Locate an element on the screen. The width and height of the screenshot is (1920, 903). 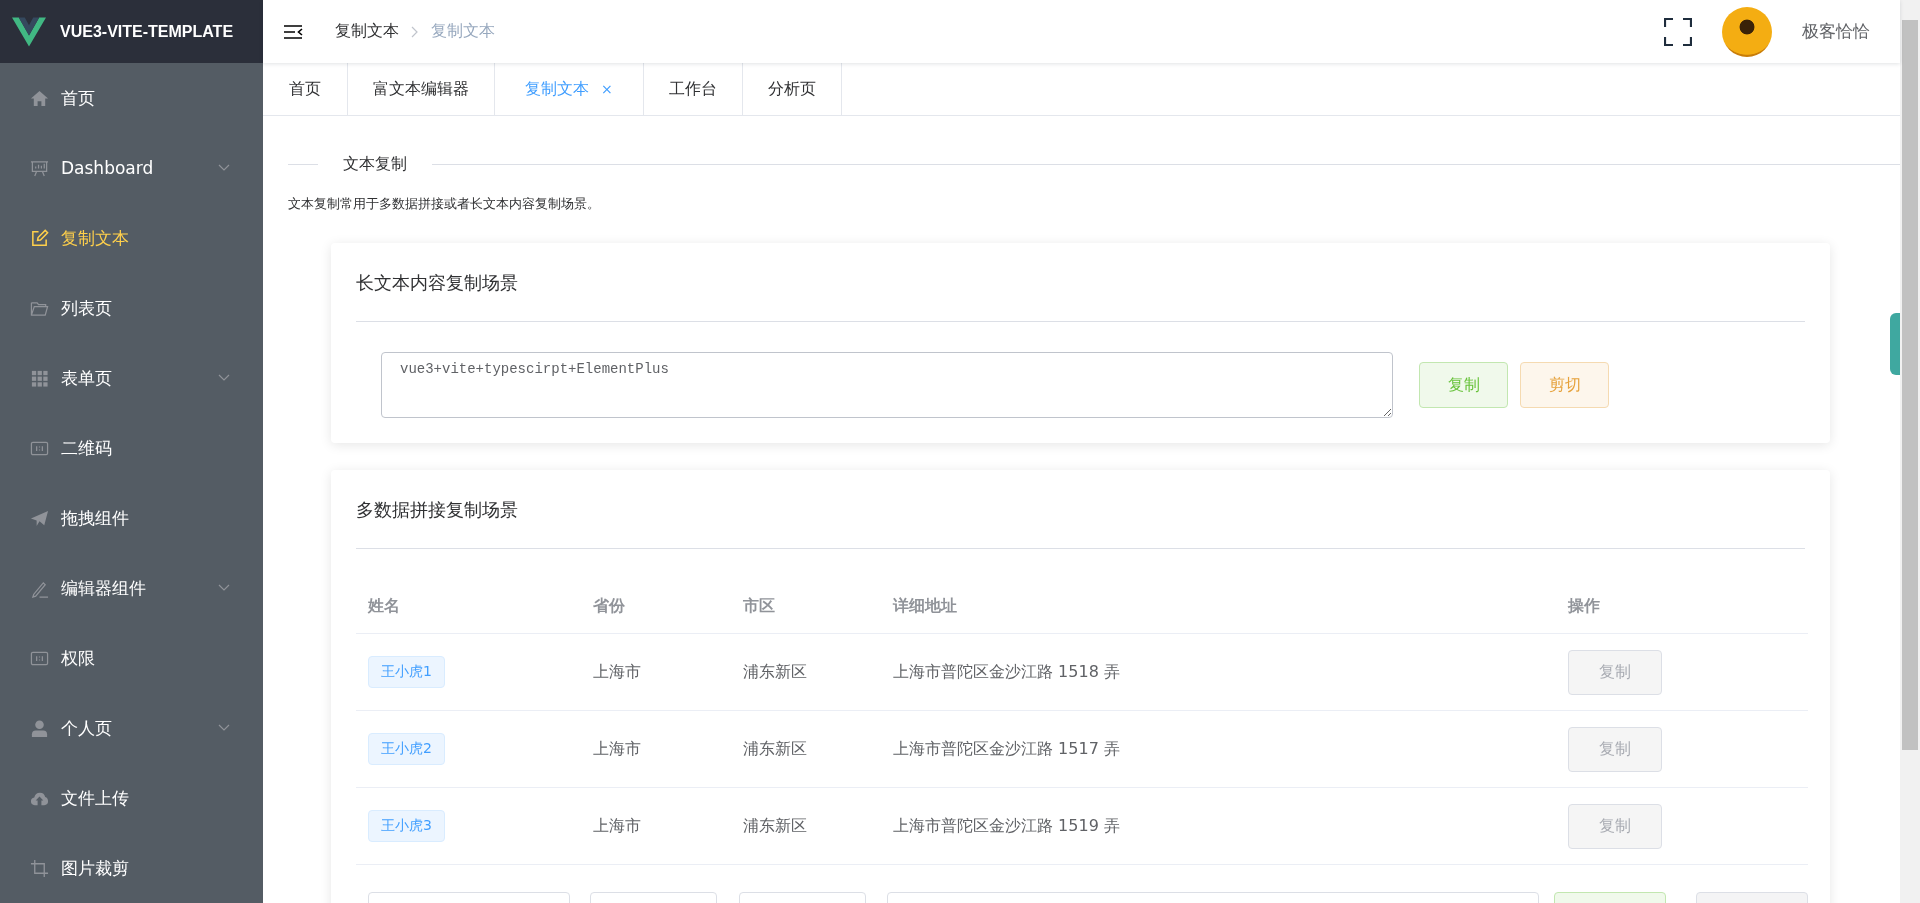
app-title: VUE3-VITE-TEMPLATE is located at coordinates (147, 31).